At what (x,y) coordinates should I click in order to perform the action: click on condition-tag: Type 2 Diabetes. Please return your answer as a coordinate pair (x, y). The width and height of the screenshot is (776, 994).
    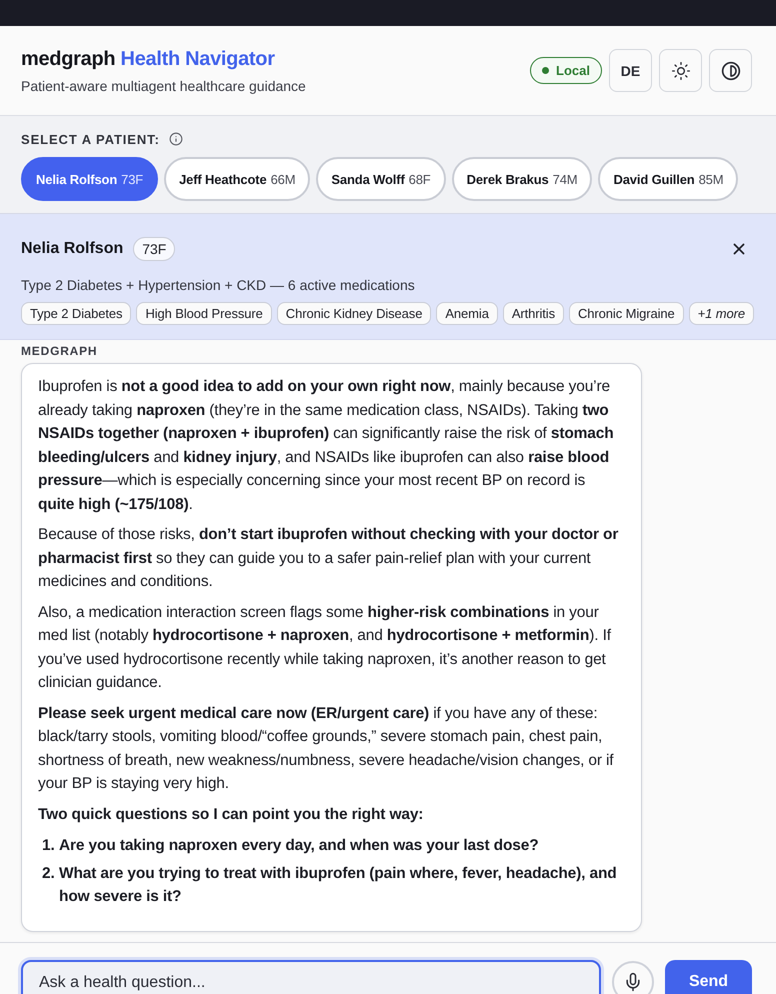
    Looking at the image, I should click on (76, 313).